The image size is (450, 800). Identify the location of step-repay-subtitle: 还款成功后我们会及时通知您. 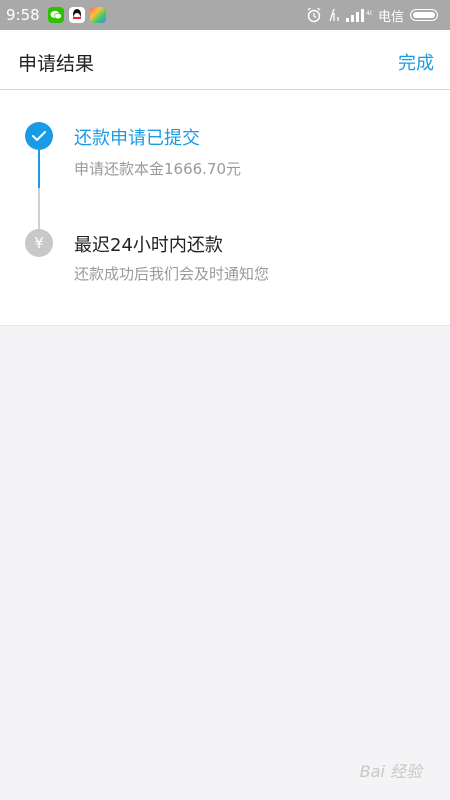
(172, 274).